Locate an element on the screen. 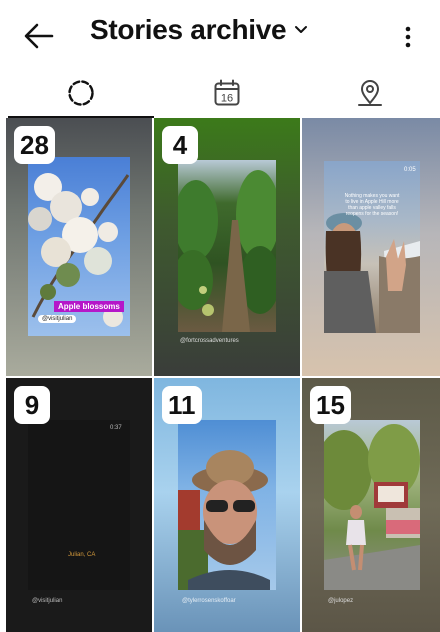 Image resolution: width=440 pixels, height=632 pixels. story-count-badge: 15 is located at coordinates (330, 405).